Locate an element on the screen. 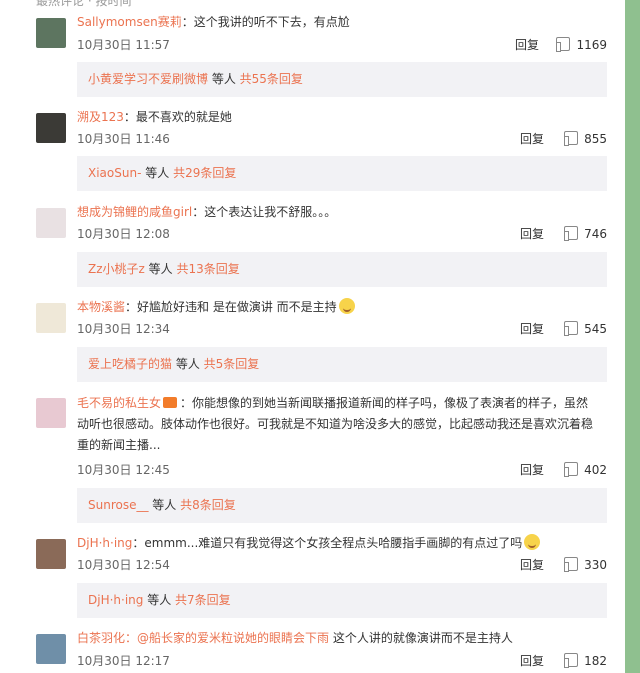 The width and height of the screenshot is (640, 673). timestamp: 10月30日 12:08 is located at coordinates (123, 234).